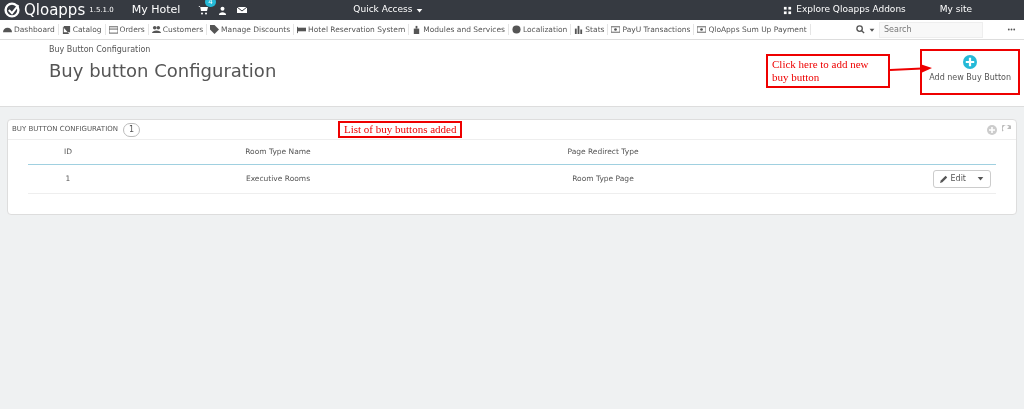 This screenshot has height=409, width=1024. Describe the element at coordinates (156, 29) in the screenshot. I see `people-icon` at that location.